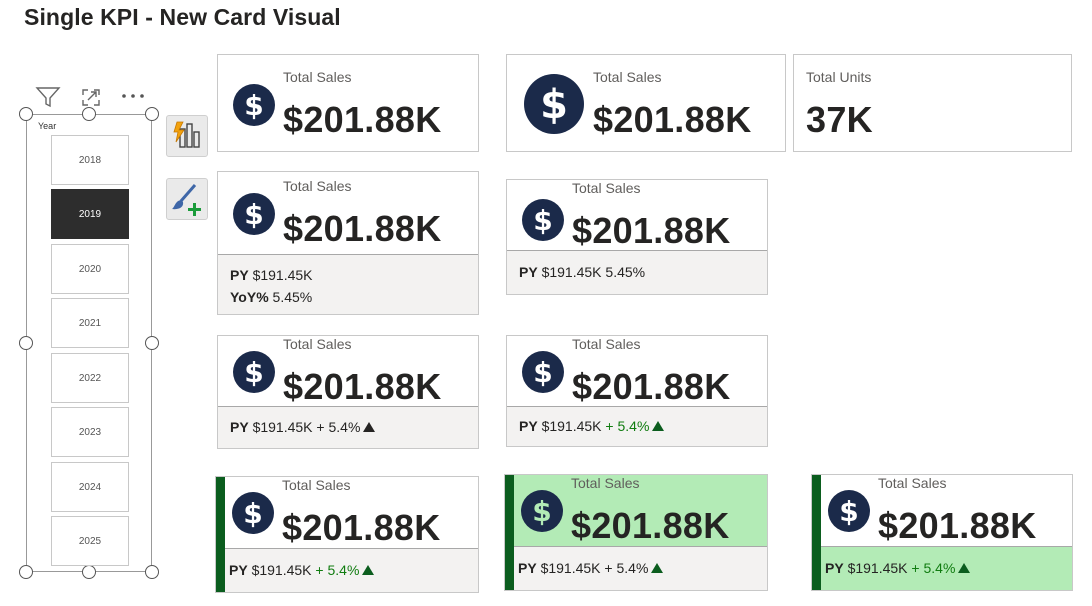 The height and width of the screenshot is (606, 1092). What do you see at coordinates (182, 17) in the screenshot?
I see `page-title: Single KPI - New Card Visual` at bounding box center [182, 17].